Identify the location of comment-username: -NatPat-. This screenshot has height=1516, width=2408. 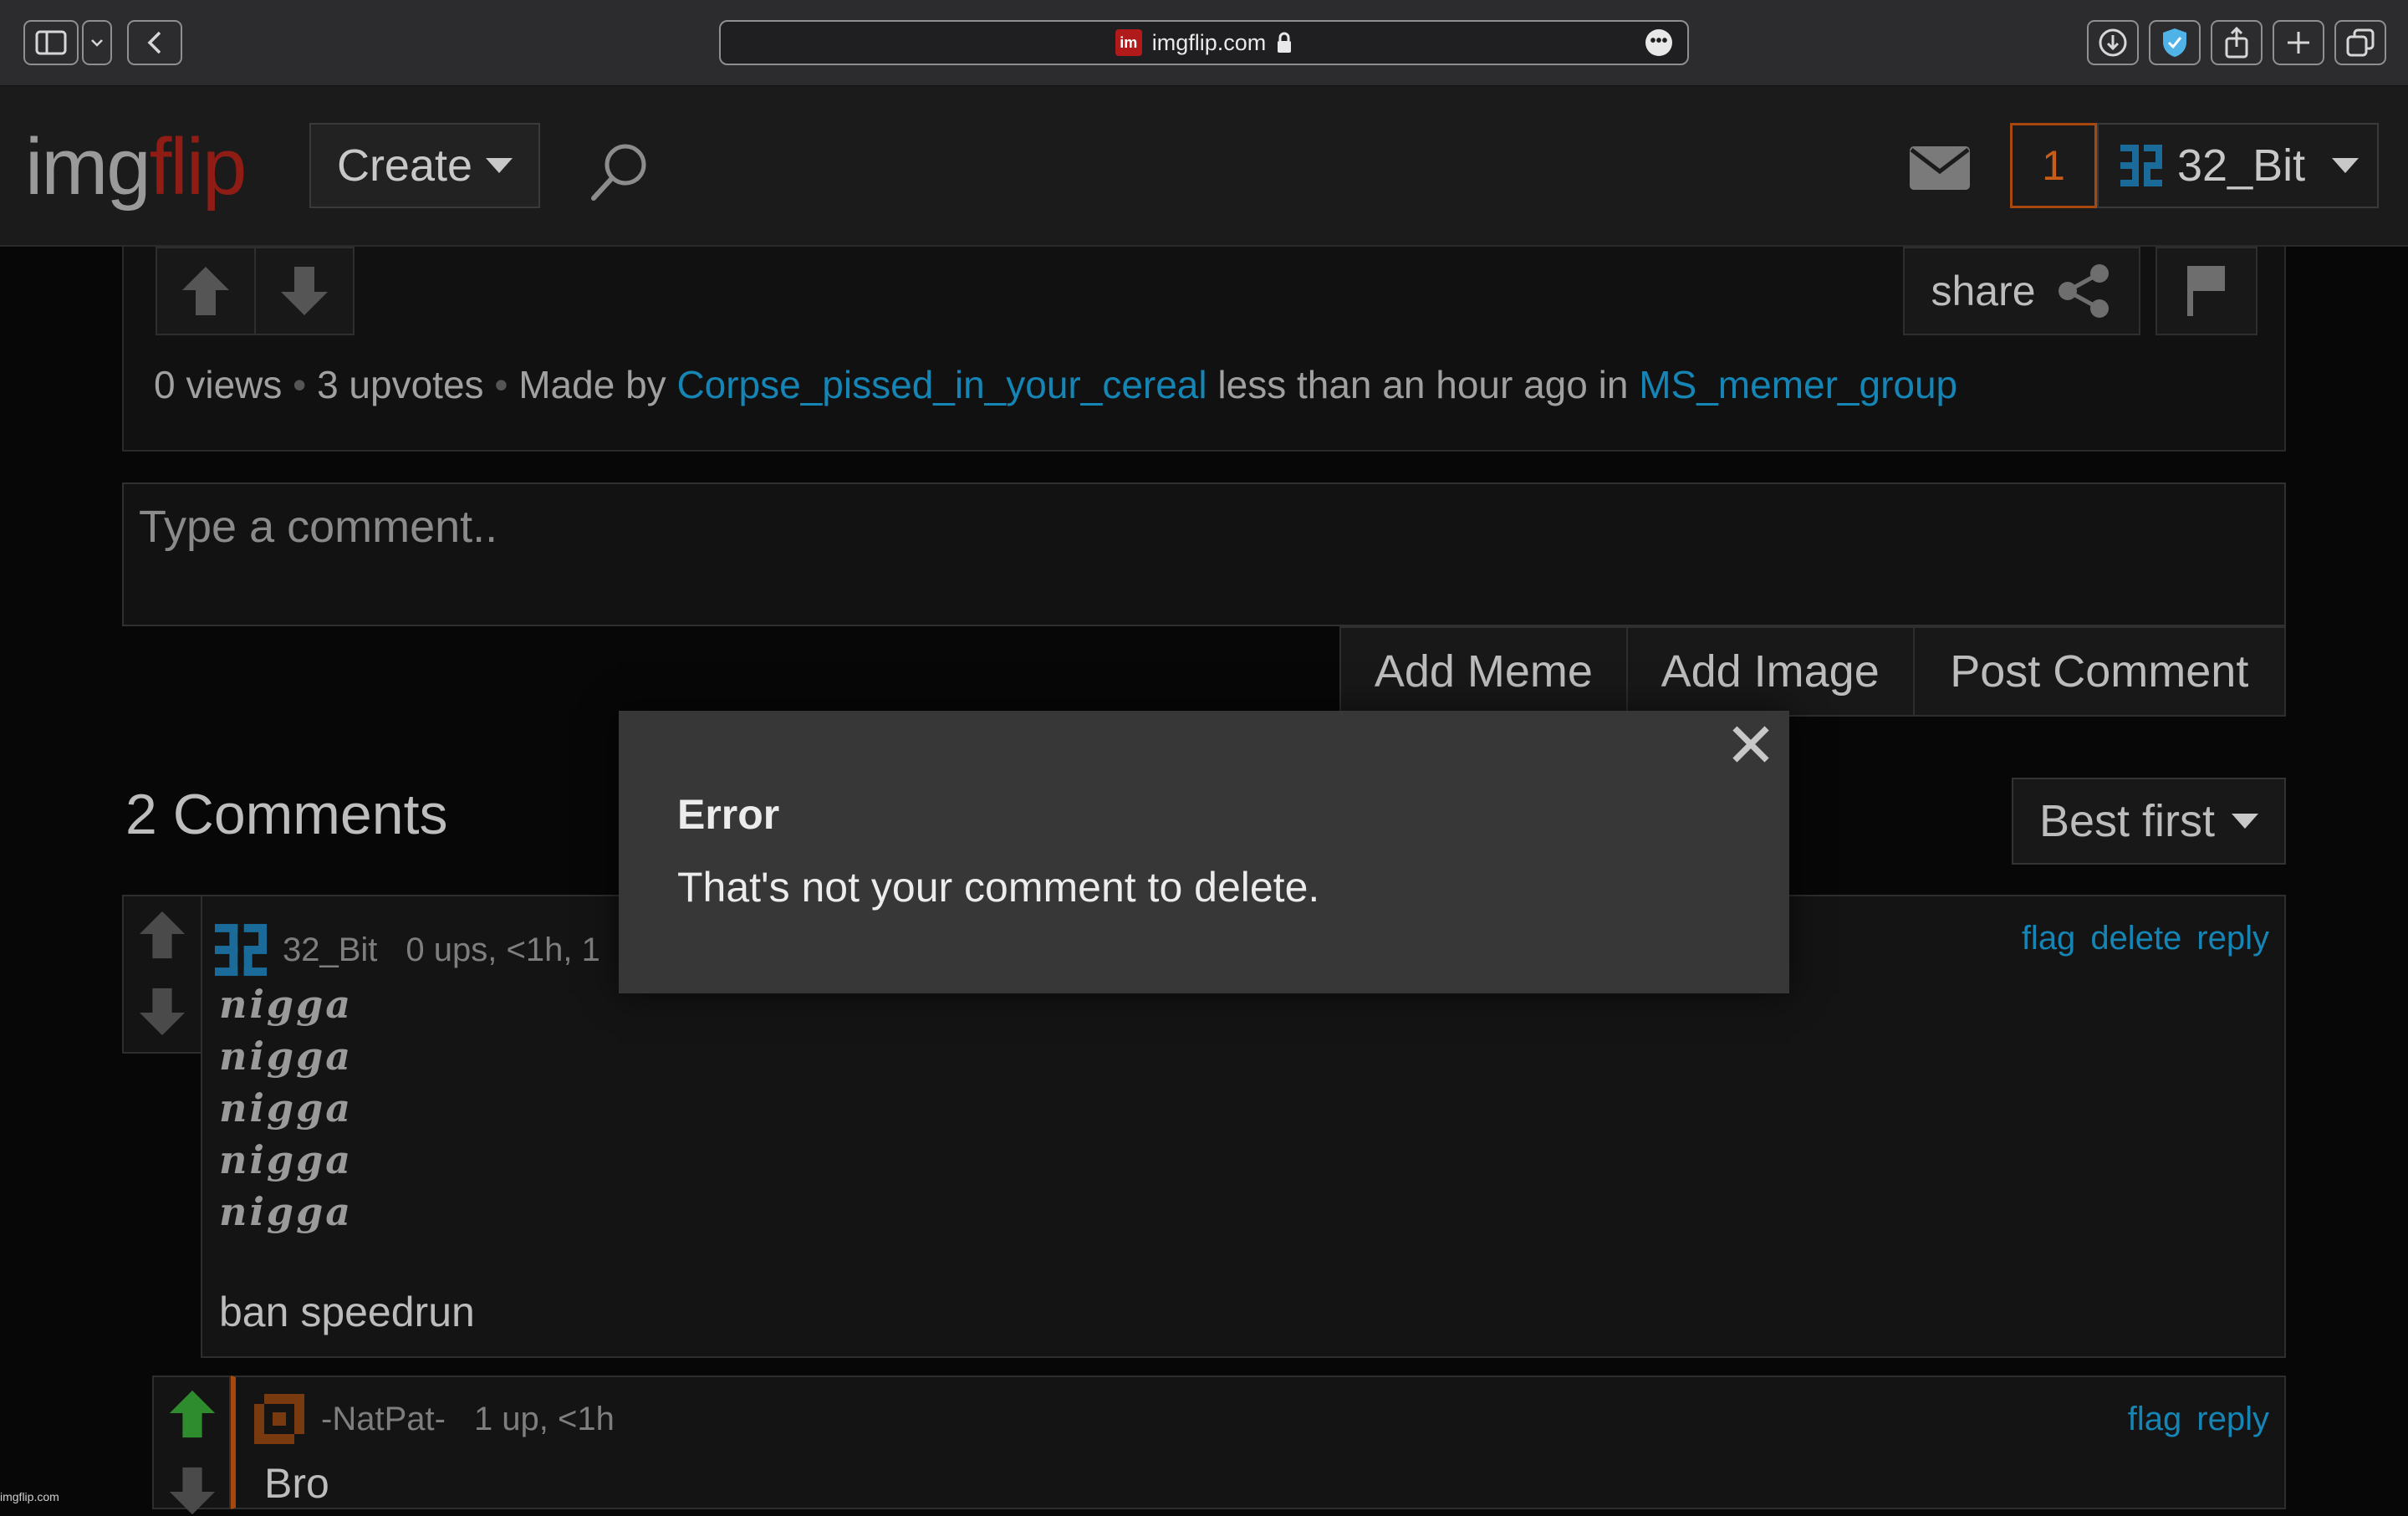
(383, 1419).